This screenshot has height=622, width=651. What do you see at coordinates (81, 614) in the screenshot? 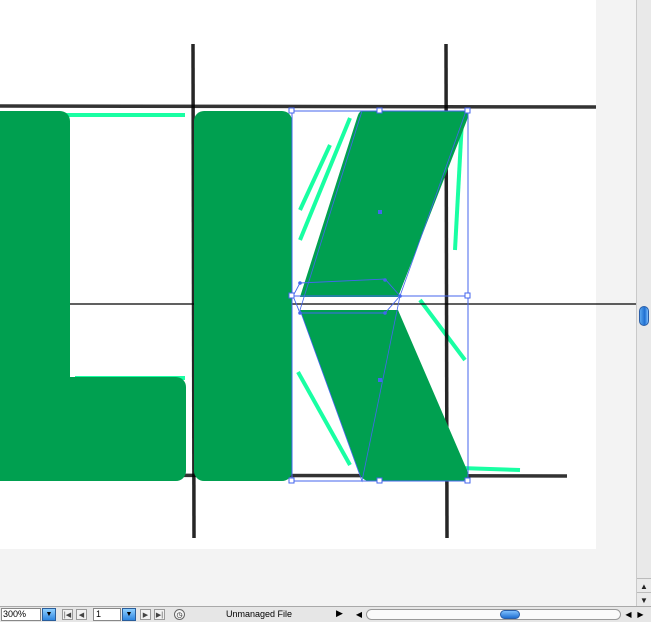
I see `prev-page-icon: ◀` at bounding box center [81, 614].